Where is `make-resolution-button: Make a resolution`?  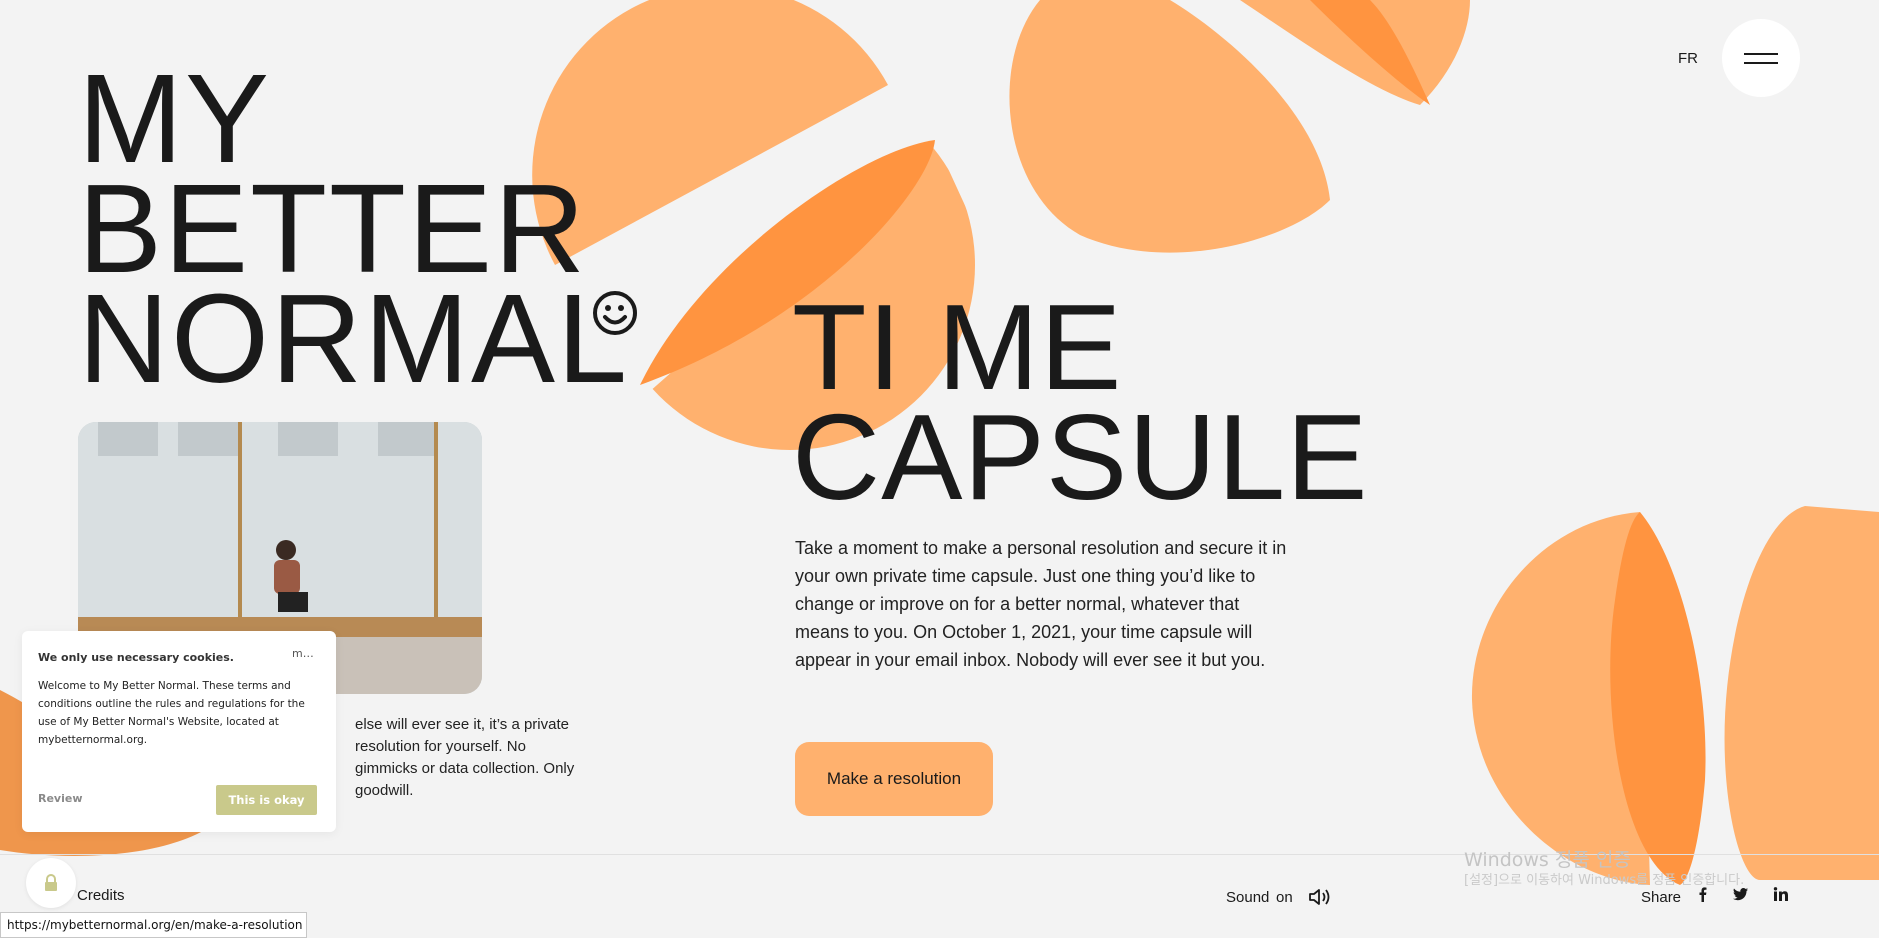
make-resolution-button: Make a resolution is located at coordinates (894, 779).